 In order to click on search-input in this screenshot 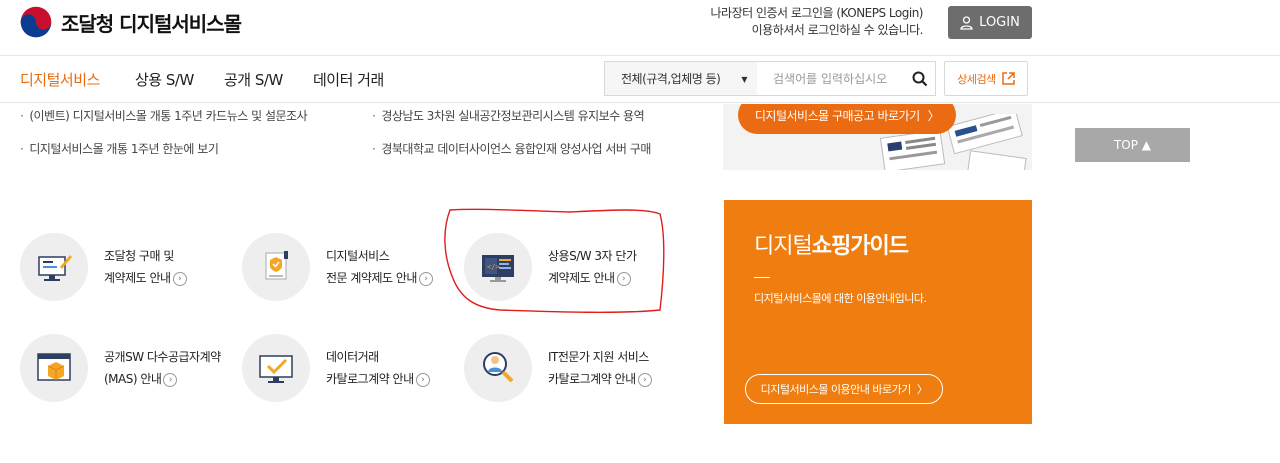, I will do `click(832, 78)`.